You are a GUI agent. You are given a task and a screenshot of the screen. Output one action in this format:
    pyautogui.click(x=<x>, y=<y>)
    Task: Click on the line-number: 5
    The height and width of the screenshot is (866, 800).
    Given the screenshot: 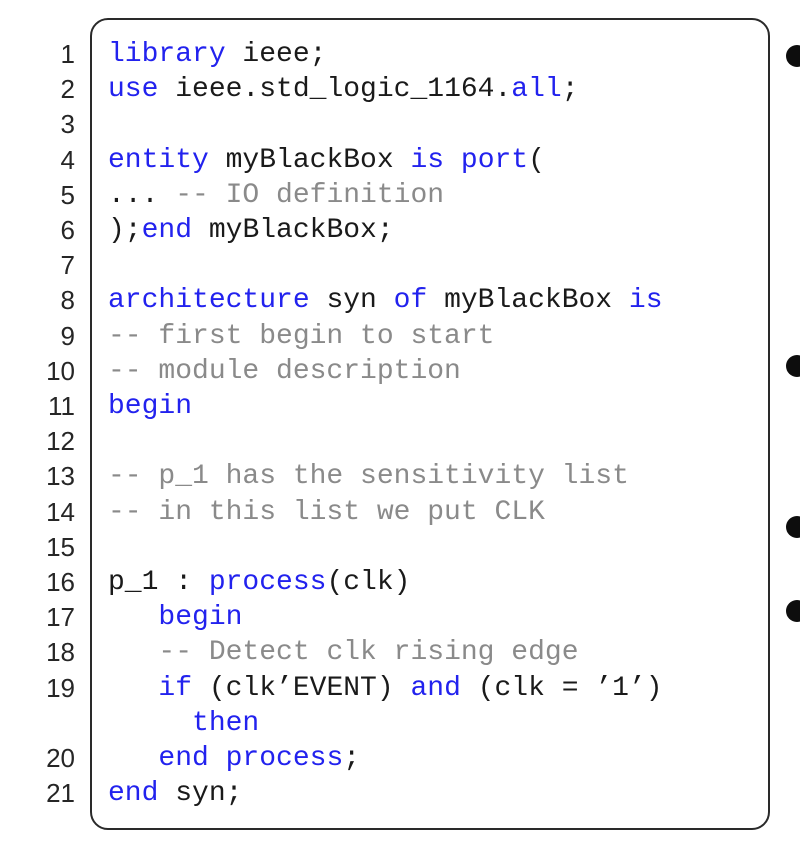 What is the action you would take?
    pyautogui.click(x=67, y=194)
    